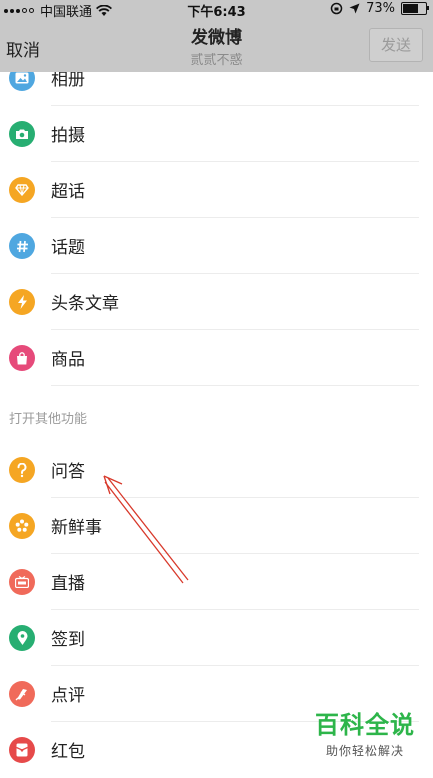 Image resolution: width=433 pixels, height=778 pixels. What do you see at coordinates (22, 694) in the screenshot?
I see `review-icon` at bounding box center [22, 694].